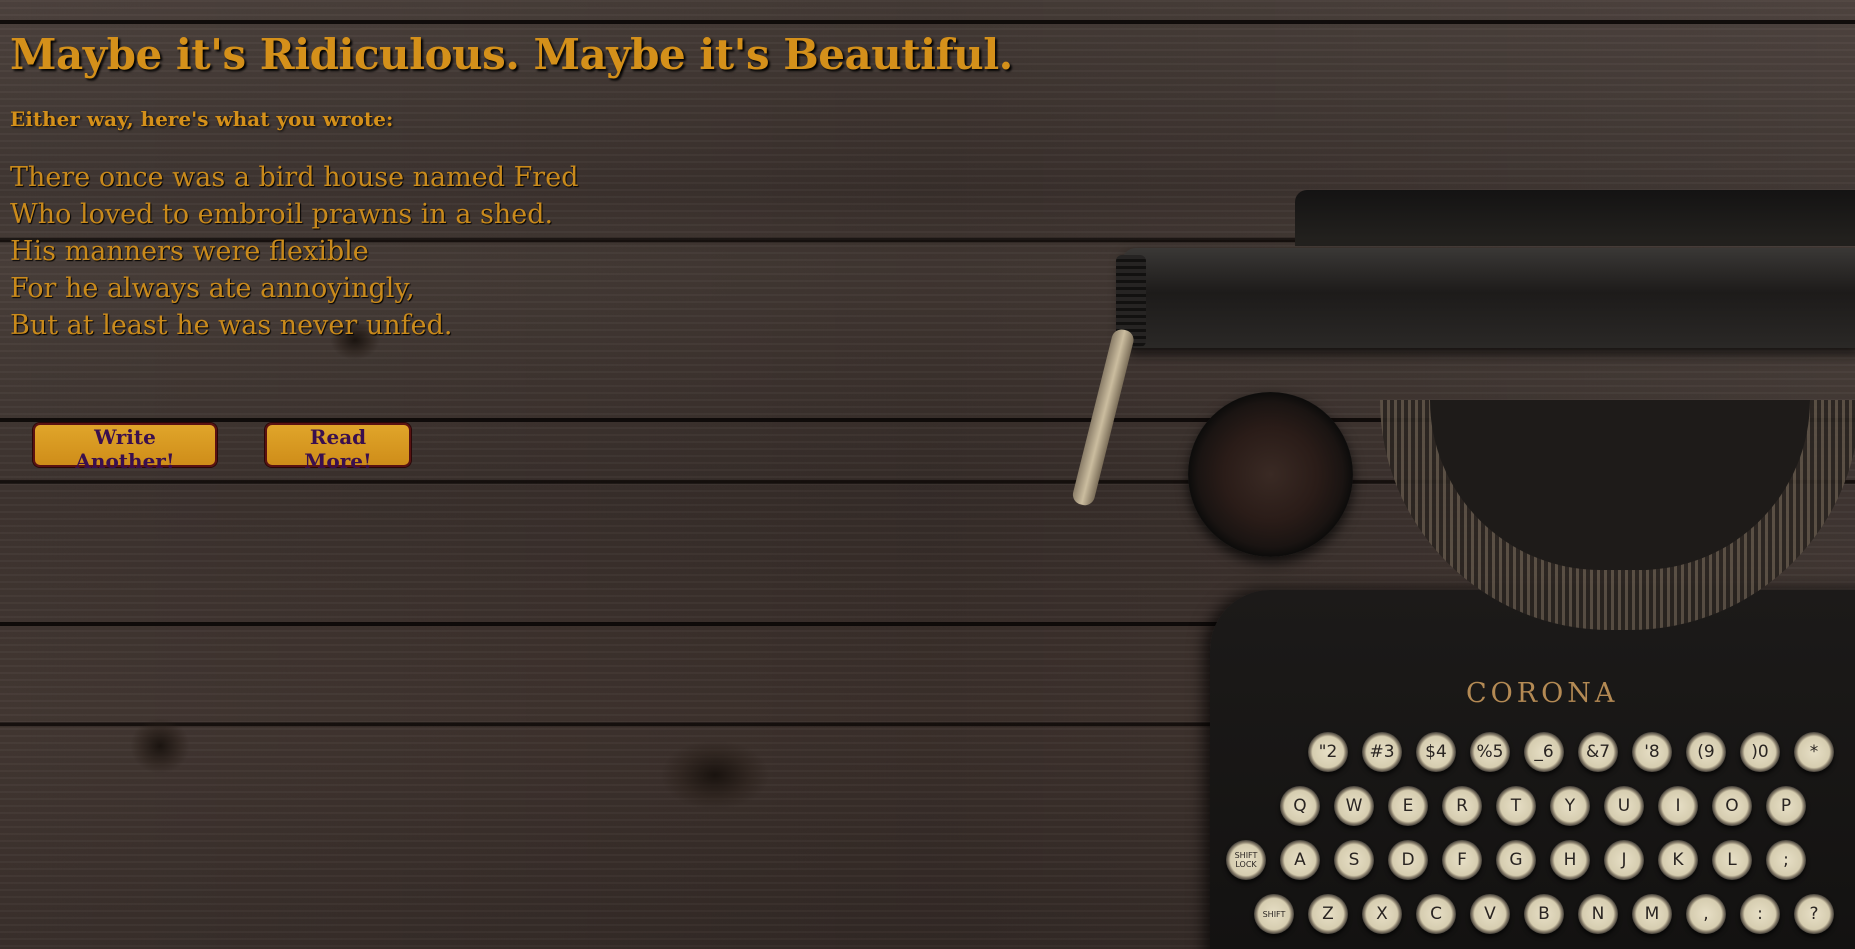  Describe the element at coordinates (1462, 806) in the screenshot. I see `typewriter-key: R` at that location.